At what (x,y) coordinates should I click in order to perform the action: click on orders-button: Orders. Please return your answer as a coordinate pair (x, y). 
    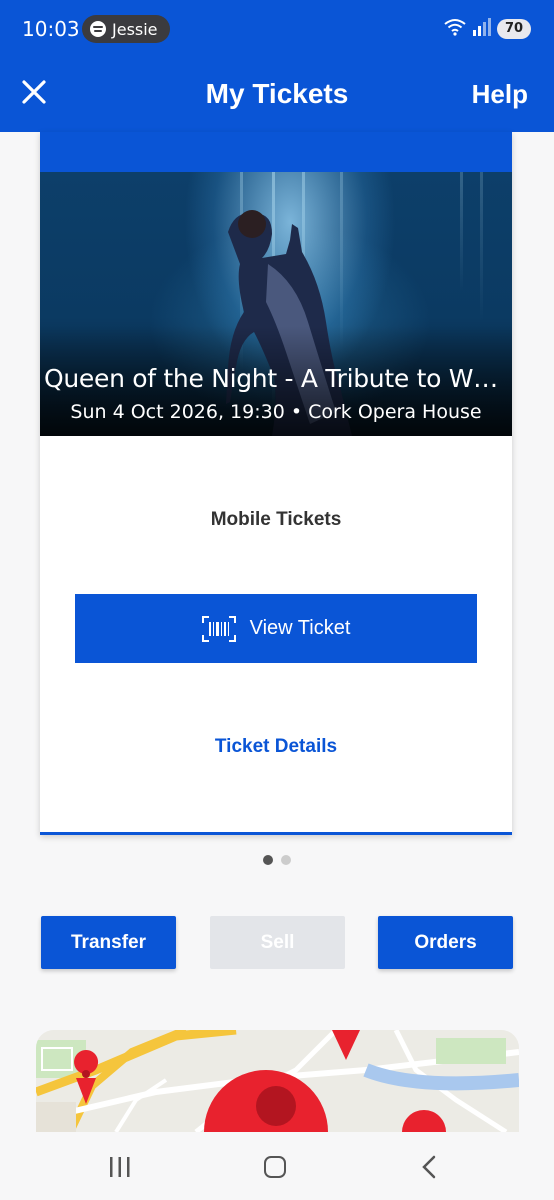
    Looking at the image, I should click on (445, 942).